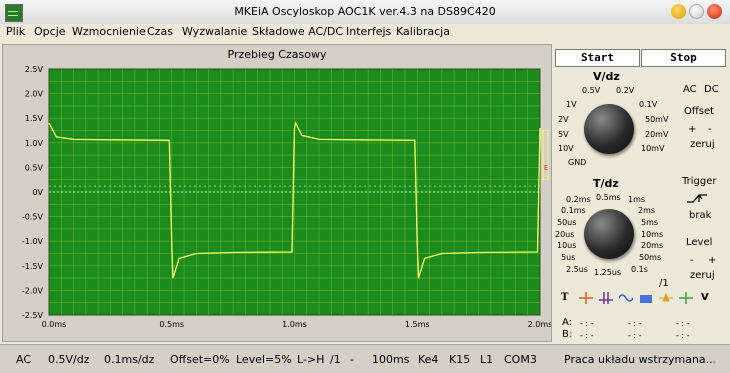  Describe the element at coordinates (586, 298) in the screenshot. I see `cursor-h-icon` at that location.